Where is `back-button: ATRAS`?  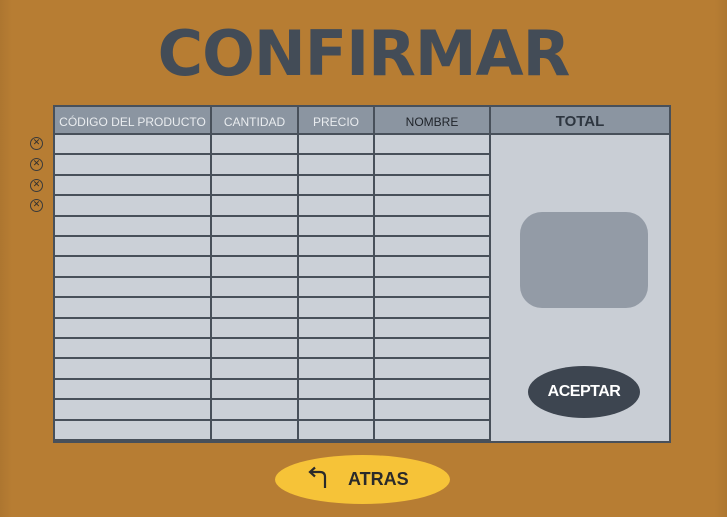 back-button: ATRAS is located at coordinates (362, 479).